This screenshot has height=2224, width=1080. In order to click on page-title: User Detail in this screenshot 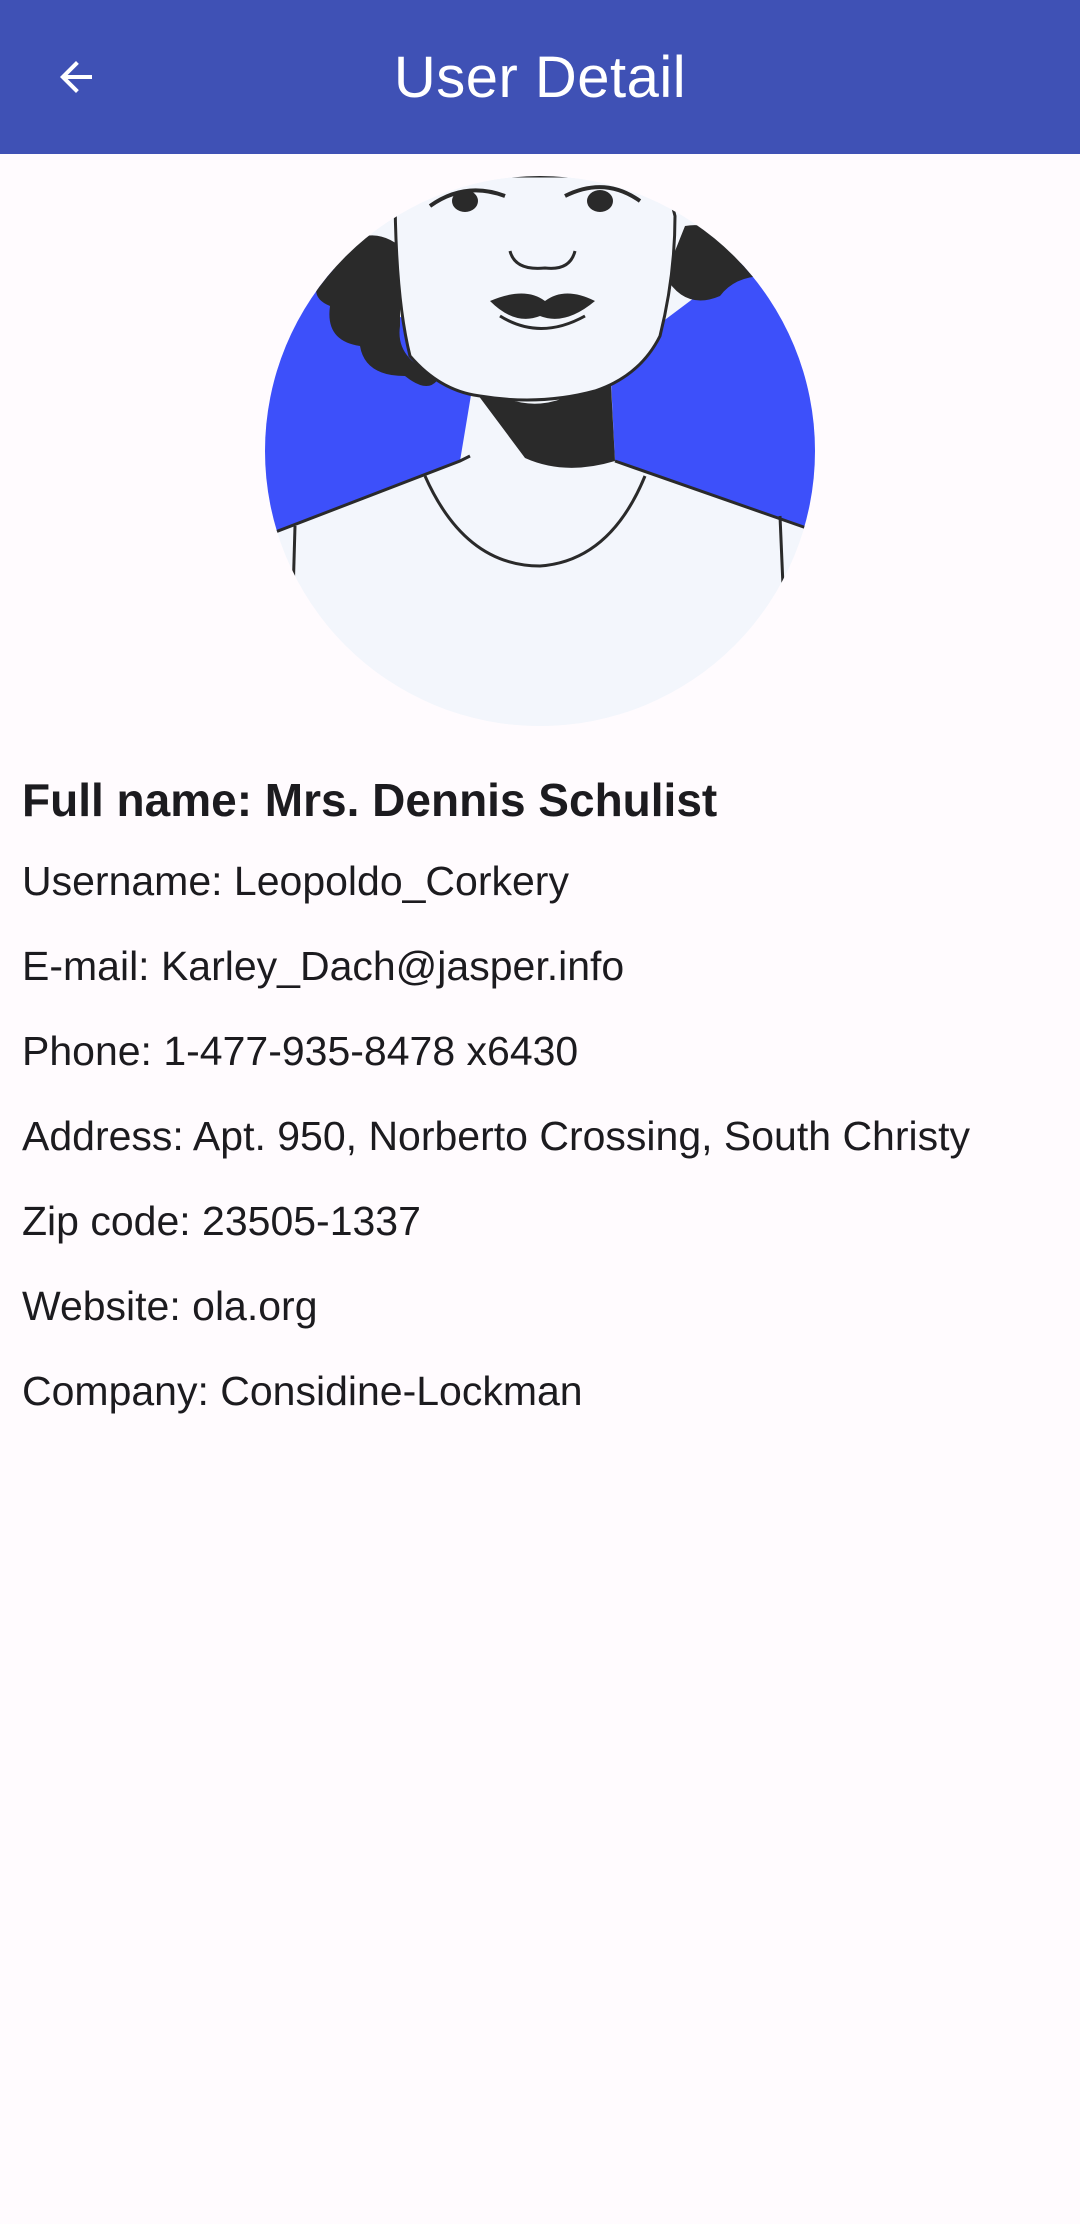, I will do `click(540, 77)`.